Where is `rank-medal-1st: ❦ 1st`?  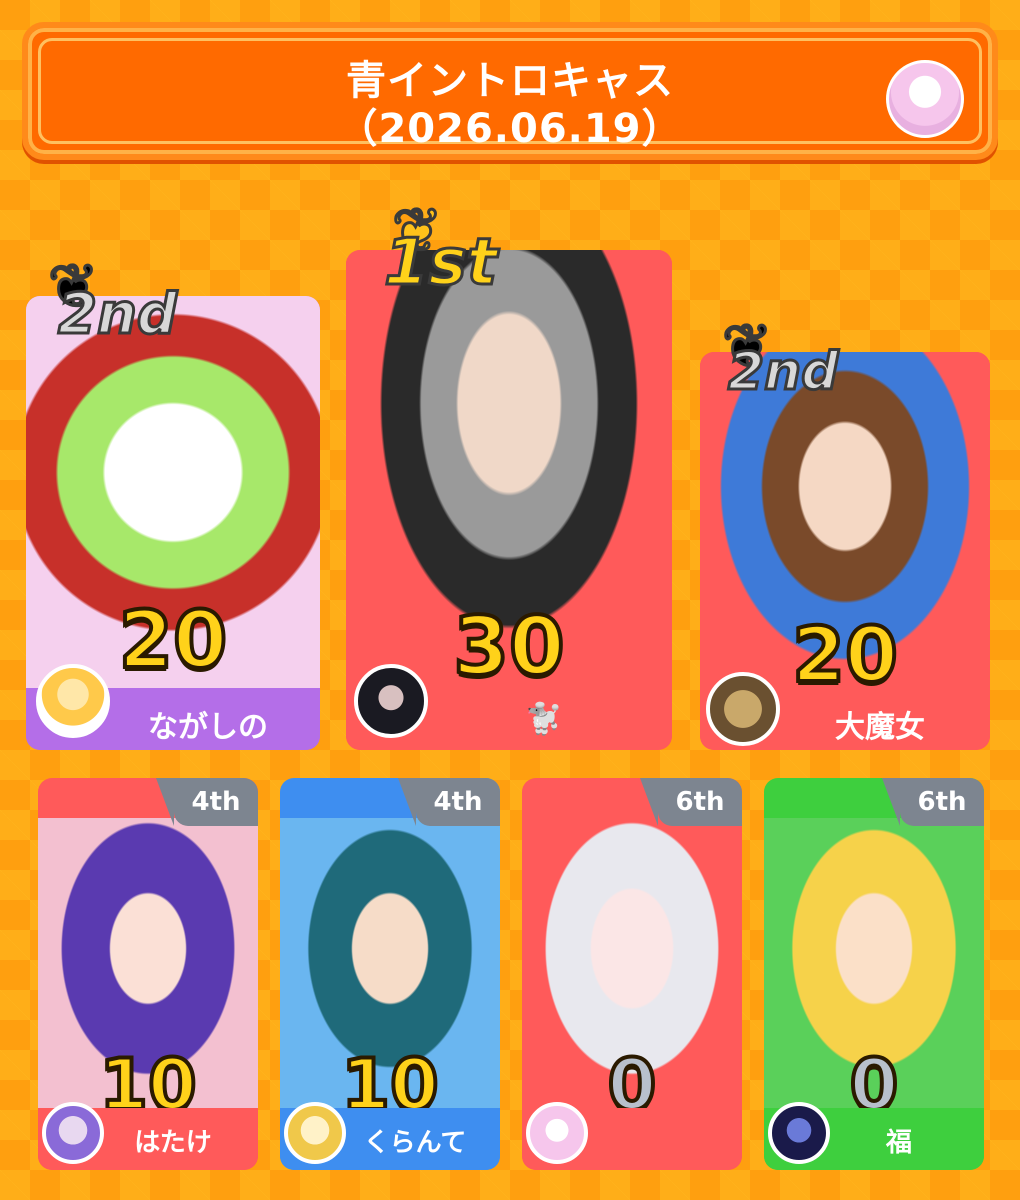
rank-medal-1st: ❦ 1st is located at coordinates (462, 260).